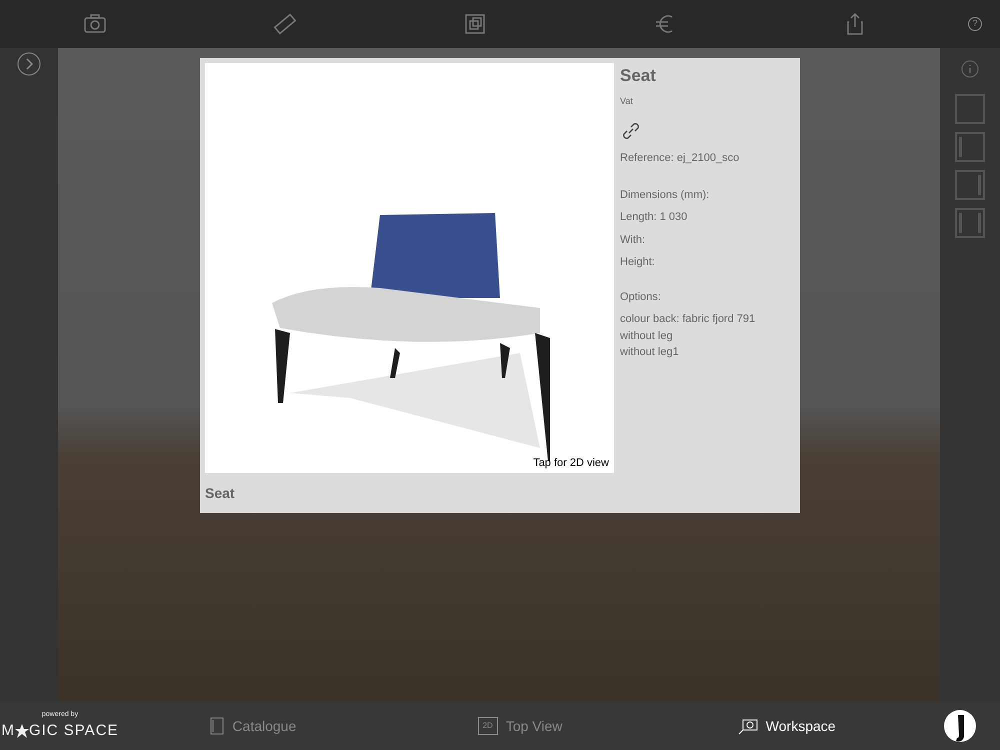 This screenshot has height=750, width=1000. Describe the element at coordinates (960, 726) in the screenshot. I see `brand-logo-icon` at that location.